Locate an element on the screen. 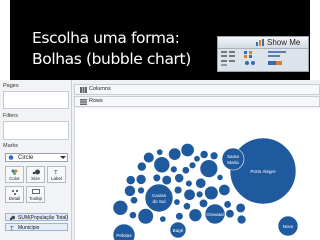 The height and width of the screenshot is (240, 320). marks-label: Marks is located at coordinates (10, 146).